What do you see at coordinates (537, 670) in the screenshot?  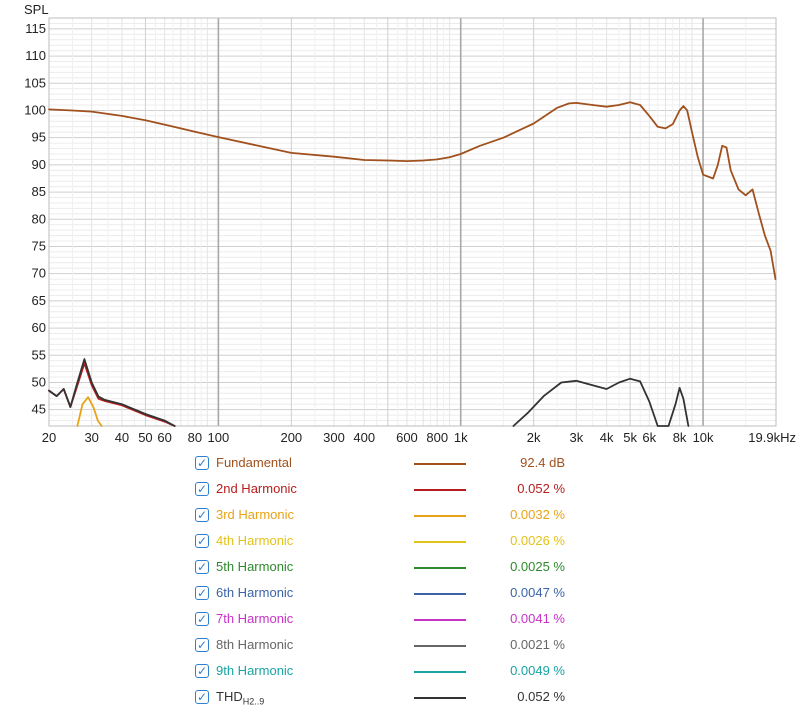 I see `legend-value: 0.0049 %` at bounding box center [537, 670].